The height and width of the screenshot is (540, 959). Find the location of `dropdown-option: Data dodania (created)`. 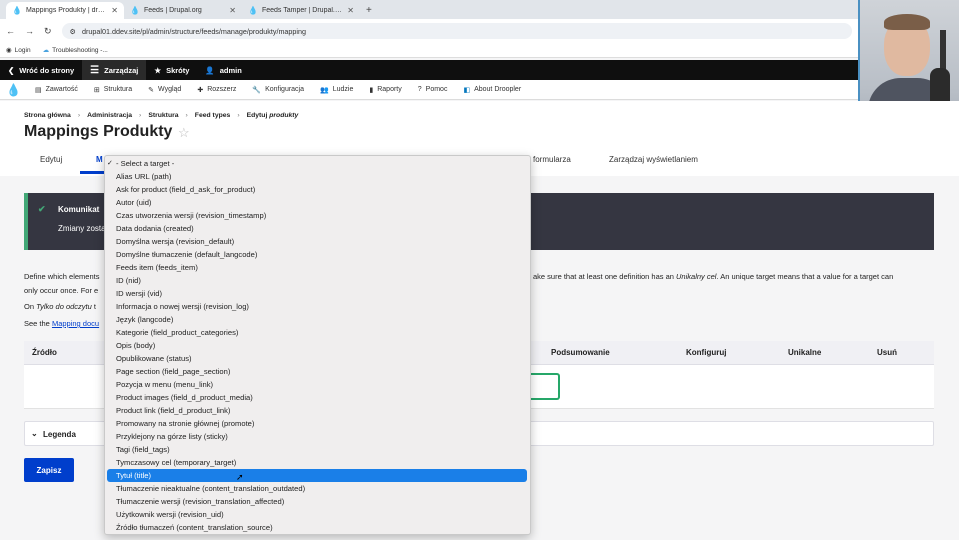

dropdown-option: Data dodania (created) is located at coordinates (317, 228).